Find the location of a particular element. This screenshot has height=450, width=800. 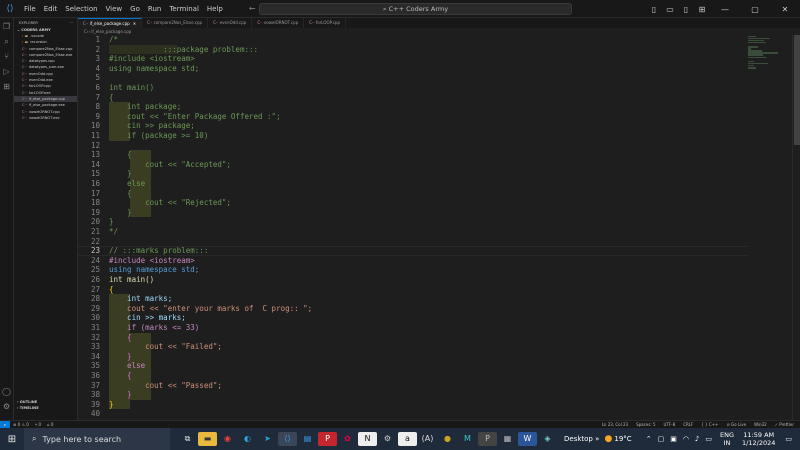

edge-icon: ◐ is located at coordinates (247, 439).